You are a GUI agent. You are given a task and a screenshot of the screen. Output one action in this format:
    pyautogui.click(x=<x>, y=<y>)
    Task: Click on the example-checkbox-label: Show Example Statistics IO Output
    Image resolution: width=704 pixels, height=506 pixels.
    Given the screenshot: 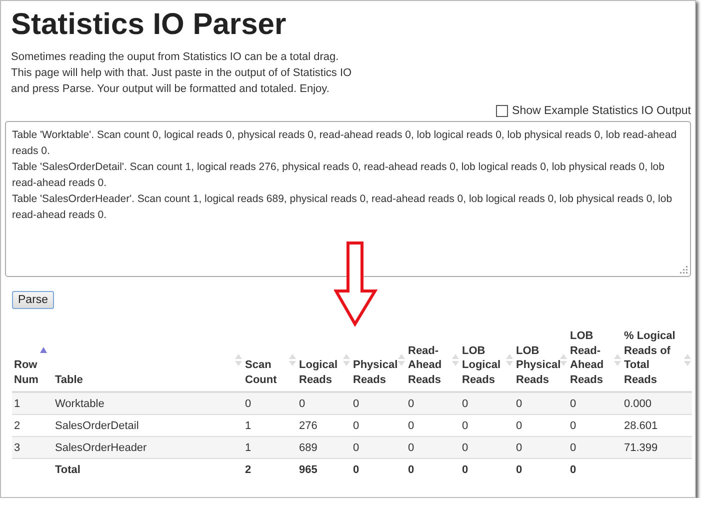 What is the action you would take?
    pyautogui.click(x=601, y=111)
    